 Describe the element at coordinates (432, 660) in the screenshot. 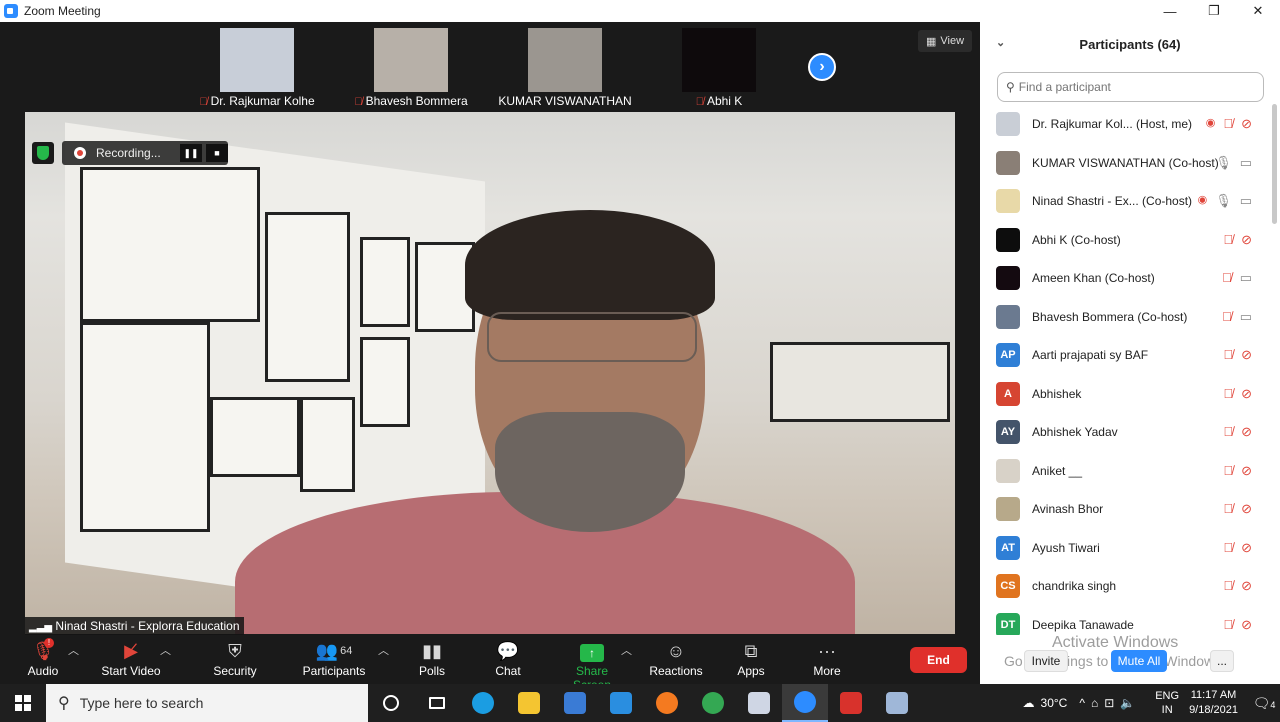

I see `polls-button: ▮▮ Polls` at that location.